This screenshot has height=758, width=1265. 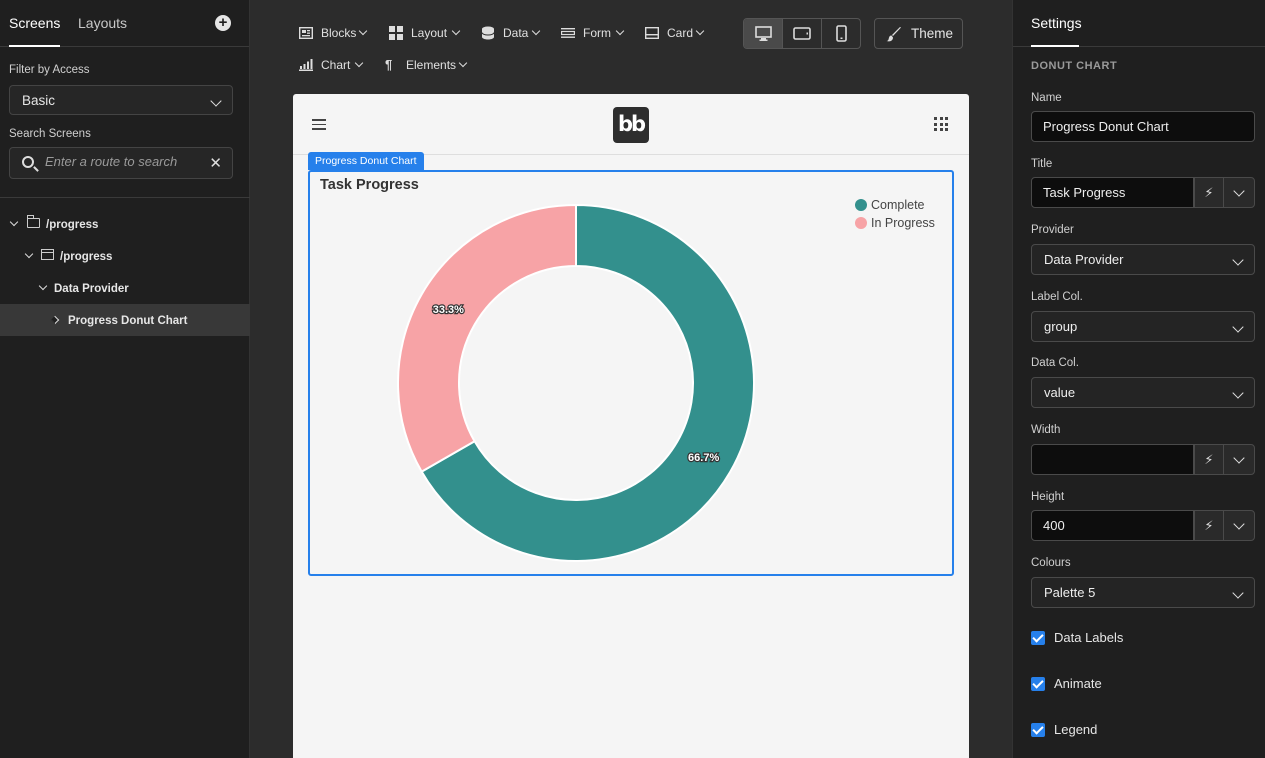 What do you see at coordinates (893, 34) in the screenshot?
I see `brush-icon` at bounding box center [893, 34].